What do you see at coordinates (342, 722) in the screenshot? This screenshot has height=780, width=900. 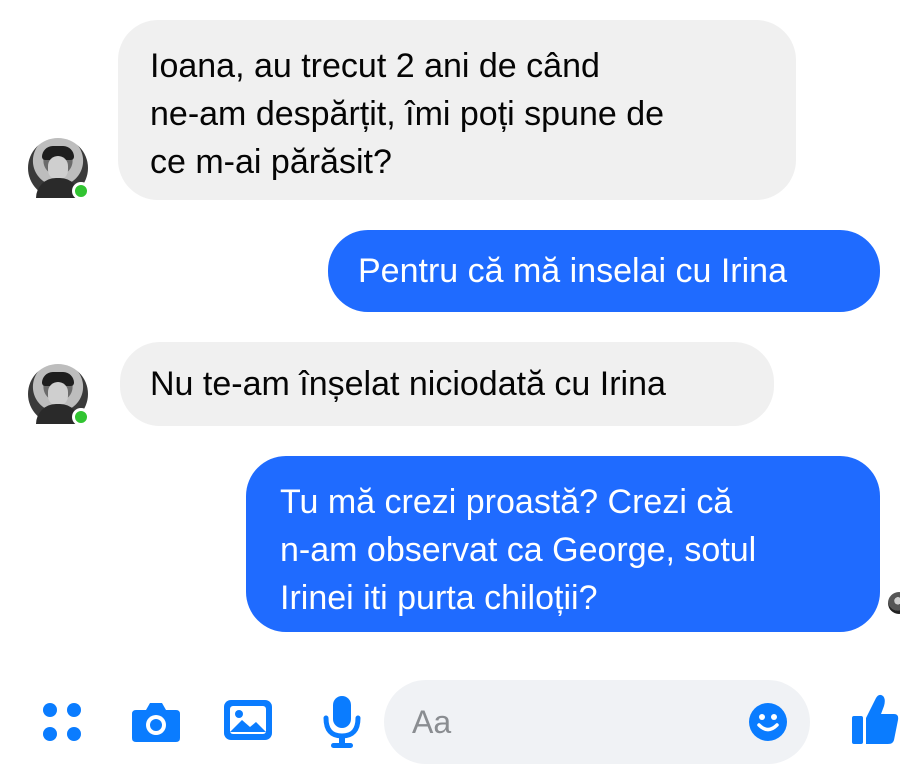 I see `microphone-icon` at bounding box center [342, 722].